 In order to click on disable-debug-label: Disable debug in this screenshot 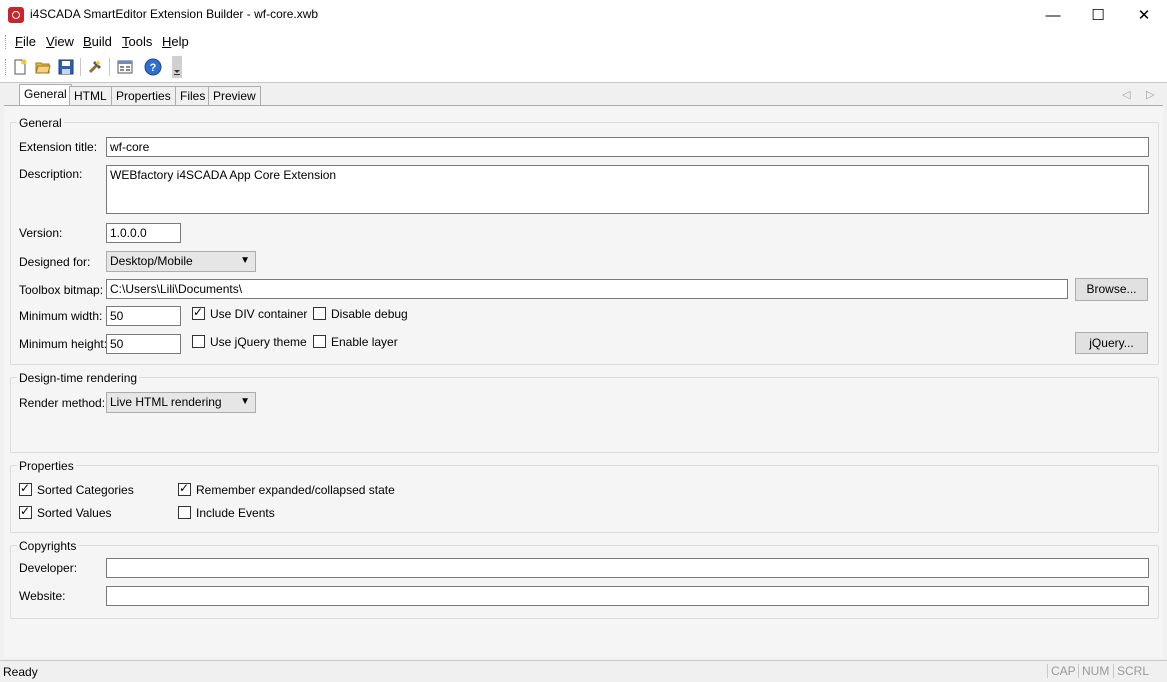, I will do `click(369, 314)`.